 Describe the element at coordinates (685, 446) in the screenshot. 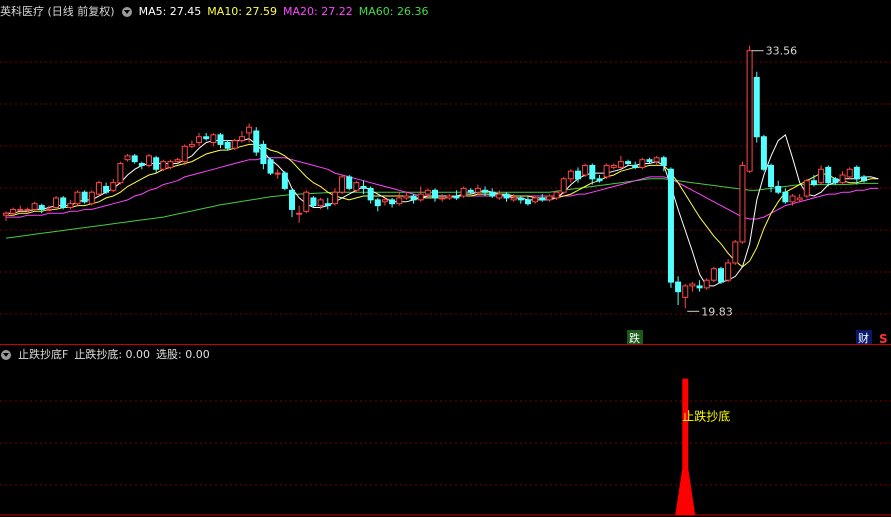

I see `signal-spike` at that location.